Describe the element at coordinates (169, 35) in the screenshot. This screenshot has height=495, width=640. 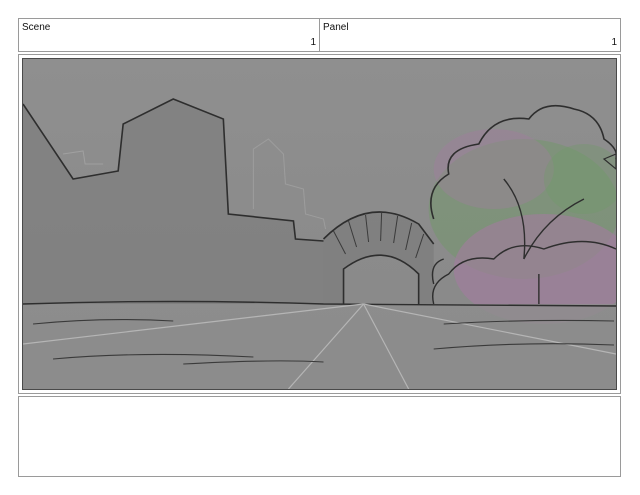
I see `scene-field: Scene 1` at that location.